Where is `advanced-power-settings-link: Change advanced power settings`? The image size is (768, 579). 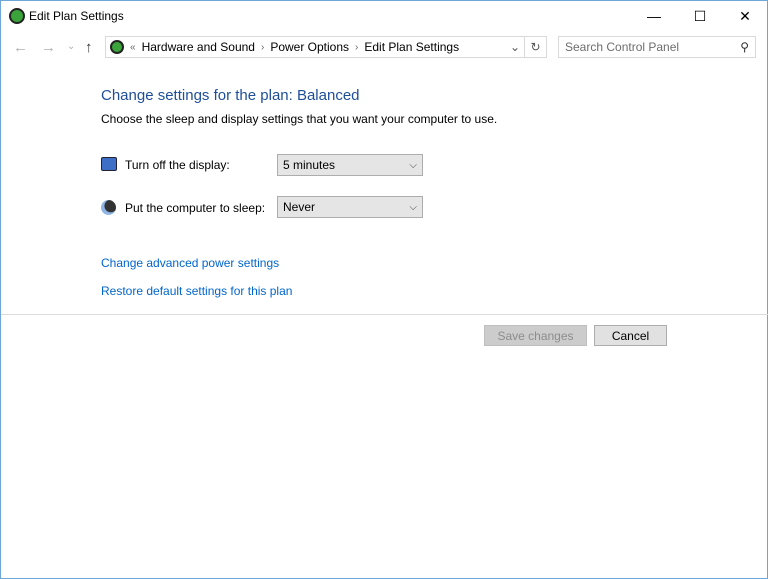
advanced-power-settings-link: Change advanced power settings is located at coordinates (190, 263).